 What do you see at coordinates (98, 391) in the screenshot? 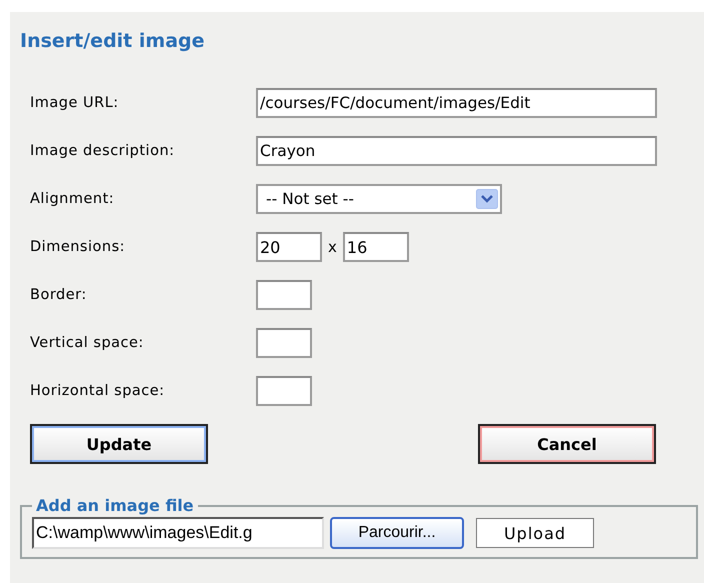
I see `field-label: Horizontal space:` at bounding box center [98, 391].